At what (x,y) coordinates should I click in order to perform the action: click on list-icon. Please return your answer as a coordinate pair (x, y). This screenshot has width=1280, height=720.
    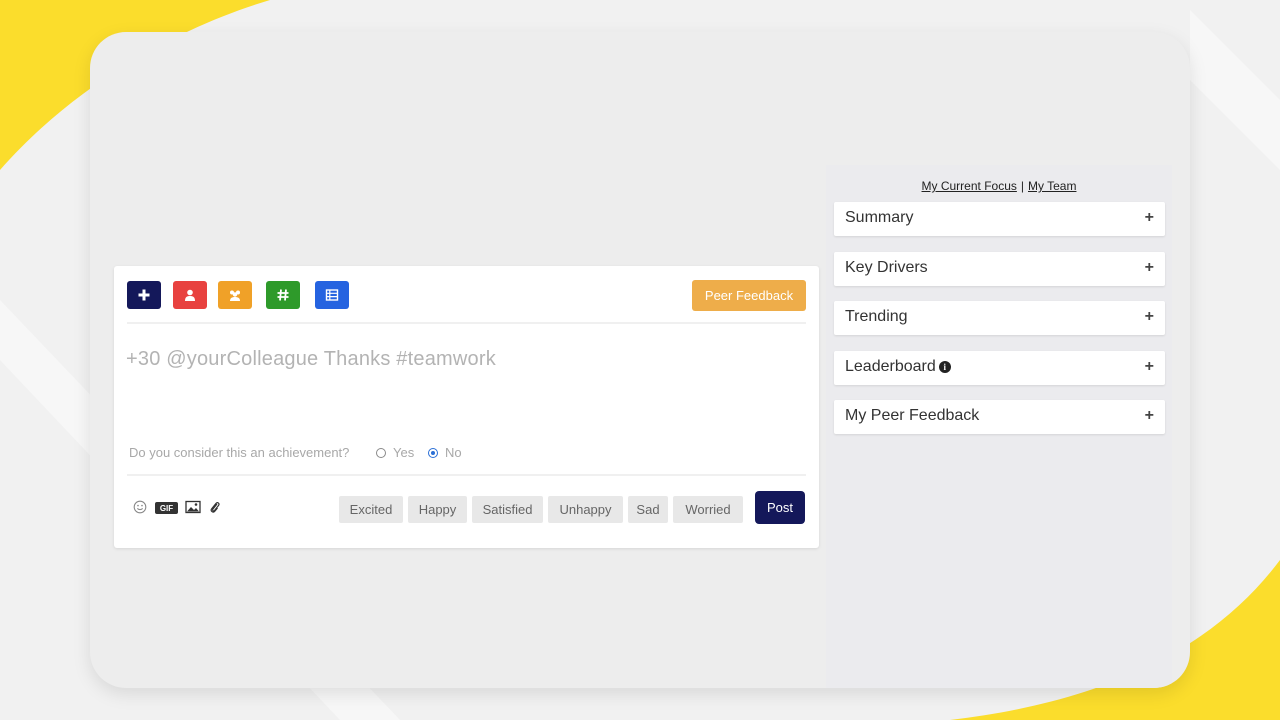
    Looking at the image, I should click on (332, 295).